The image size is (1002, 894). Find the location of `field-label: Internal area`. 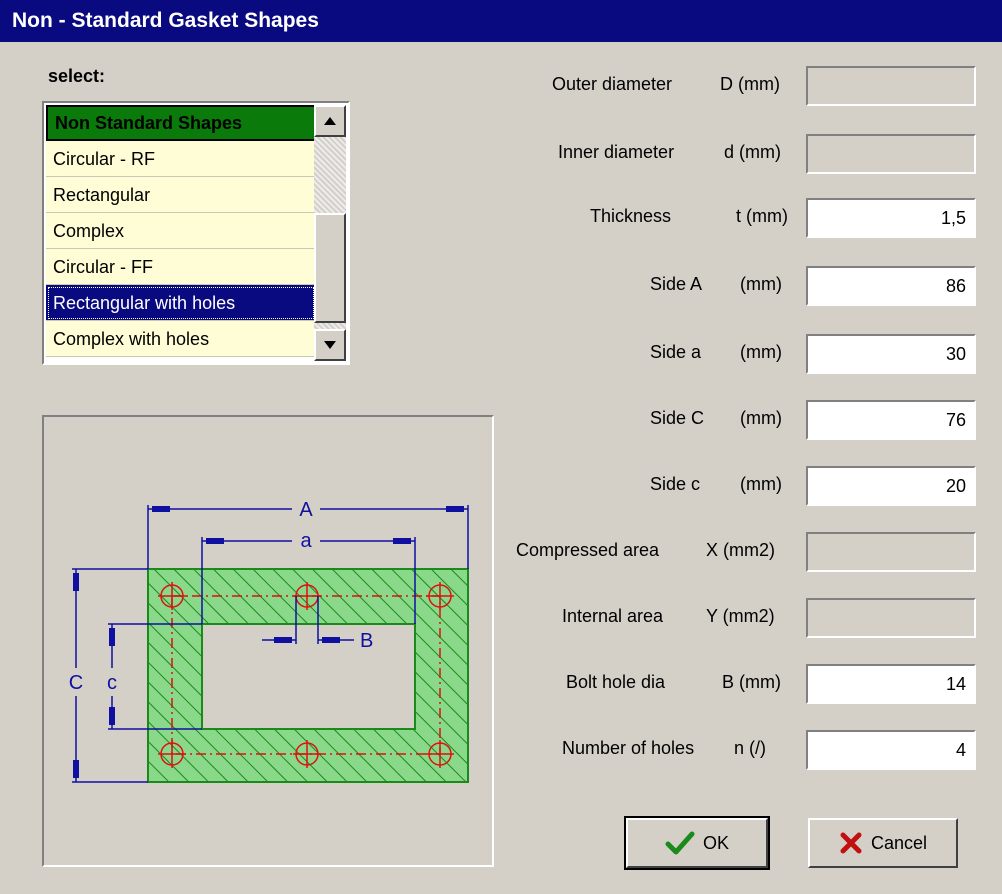

field-label: Internal area is located at coordinates (613, 616).